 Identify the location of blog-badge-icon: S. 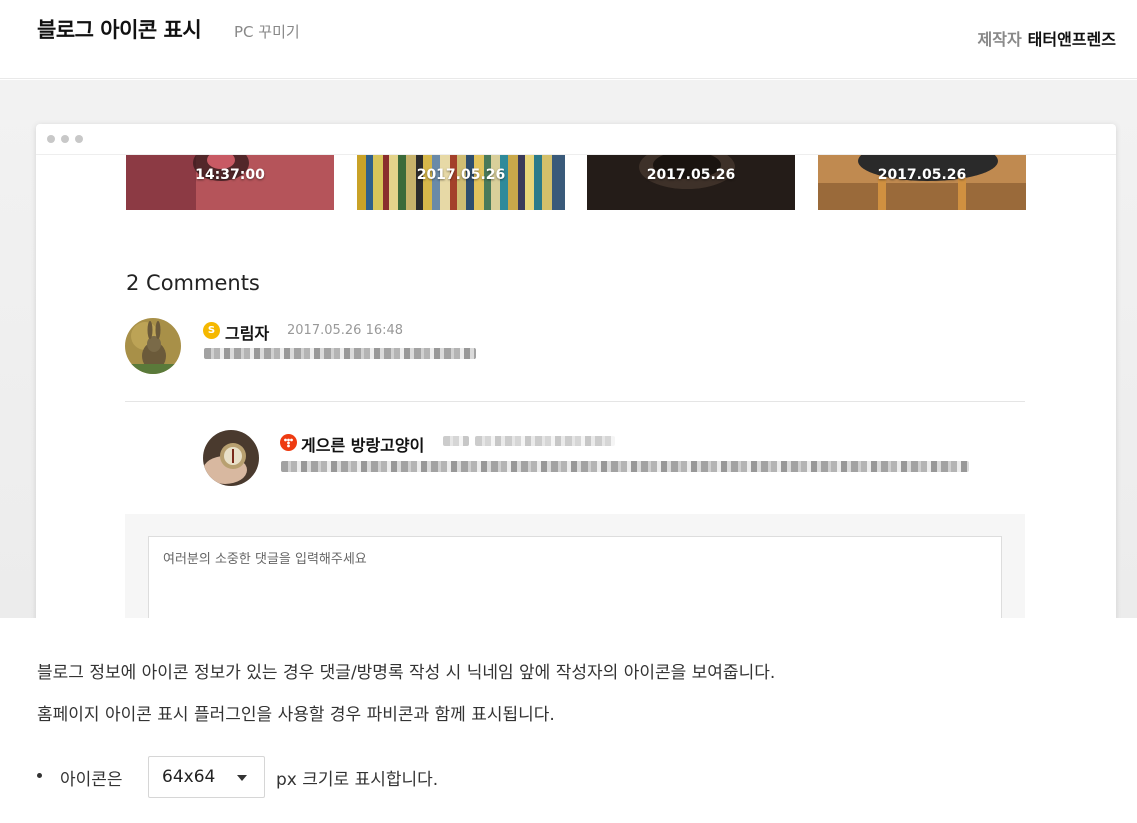
(211, 330).